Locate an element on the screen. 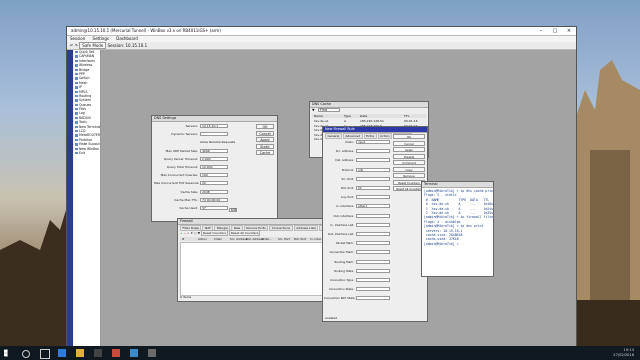 This screenshot has height=360, width=640. menu-session: Session is located at coordinates (77, 38).